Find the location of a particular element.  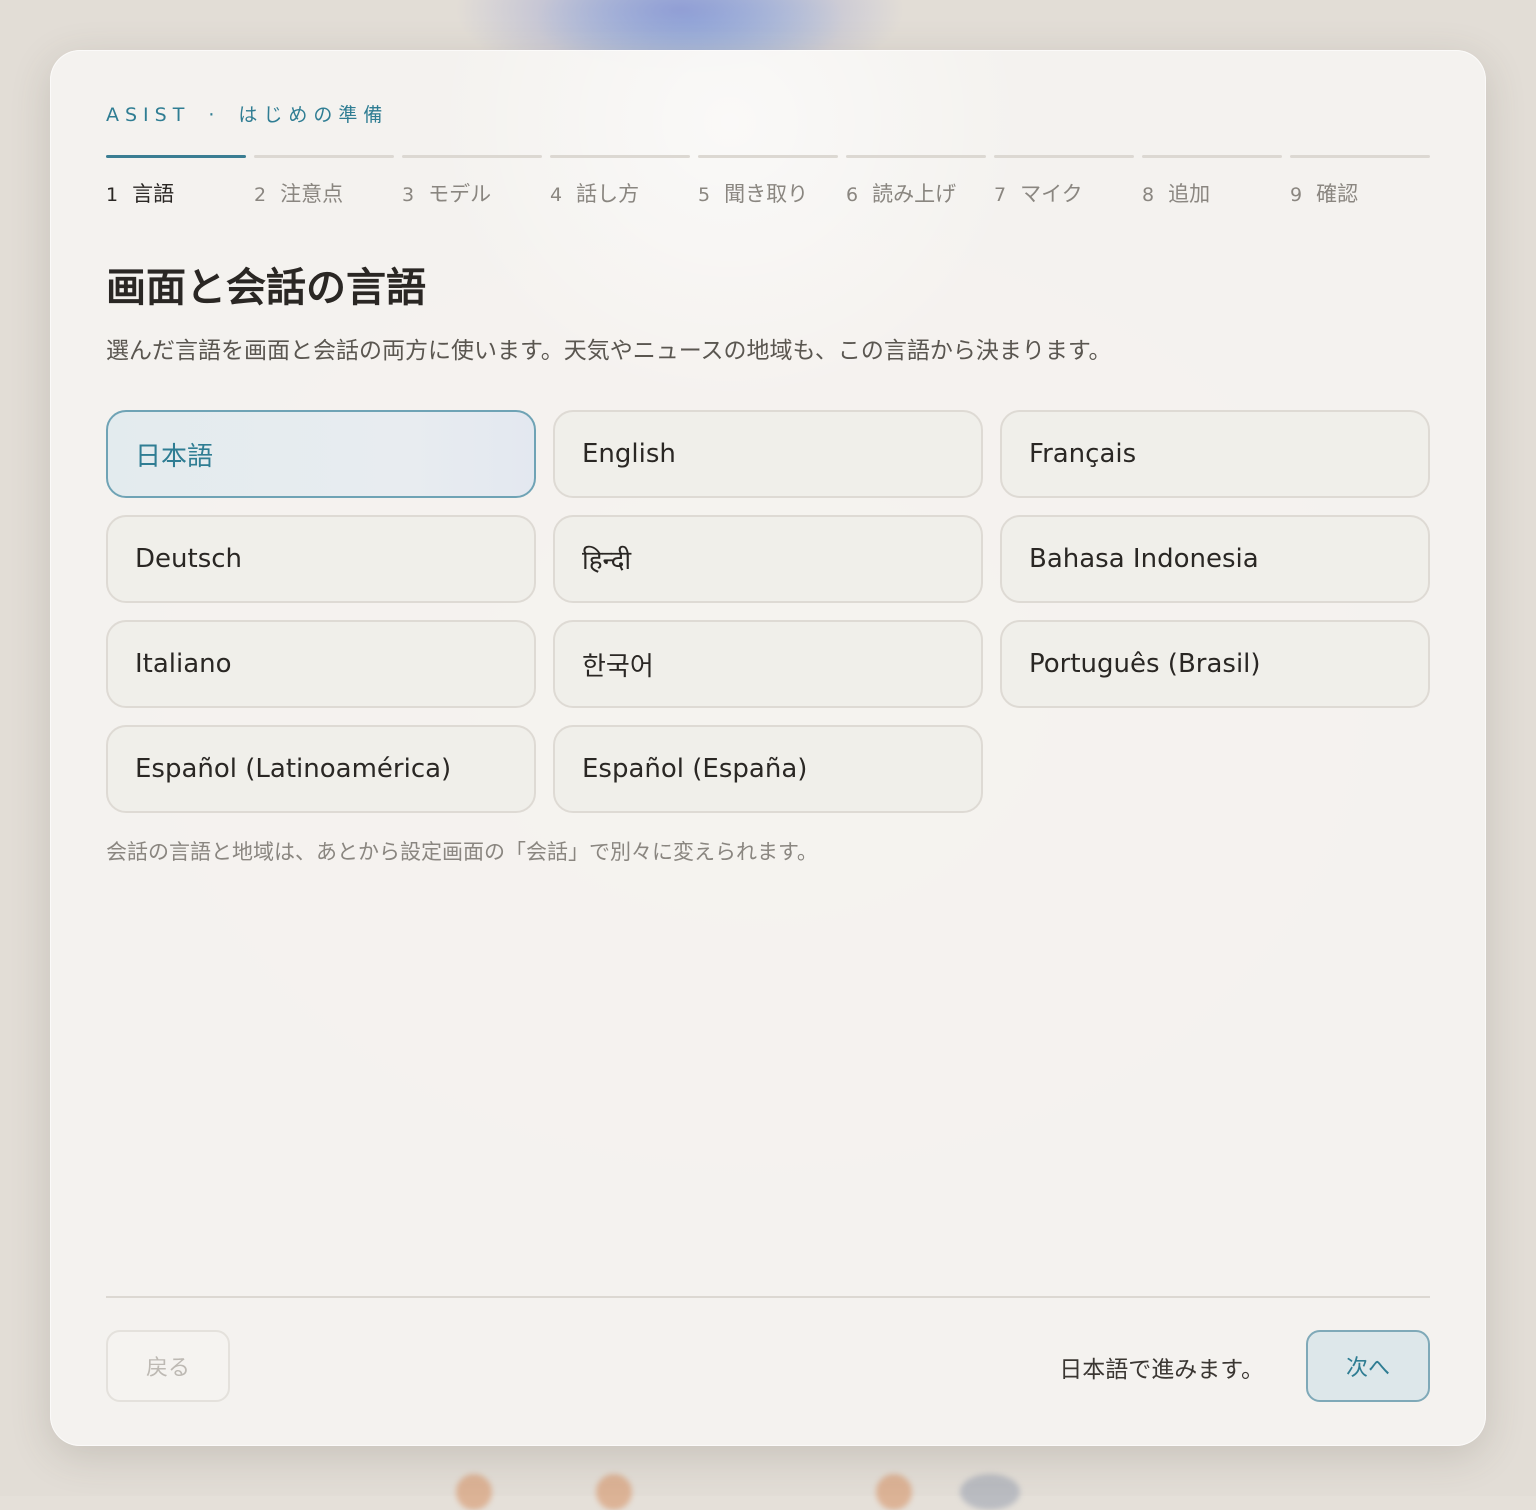

step-label: 注意点 is located at coordinates (312, 194).